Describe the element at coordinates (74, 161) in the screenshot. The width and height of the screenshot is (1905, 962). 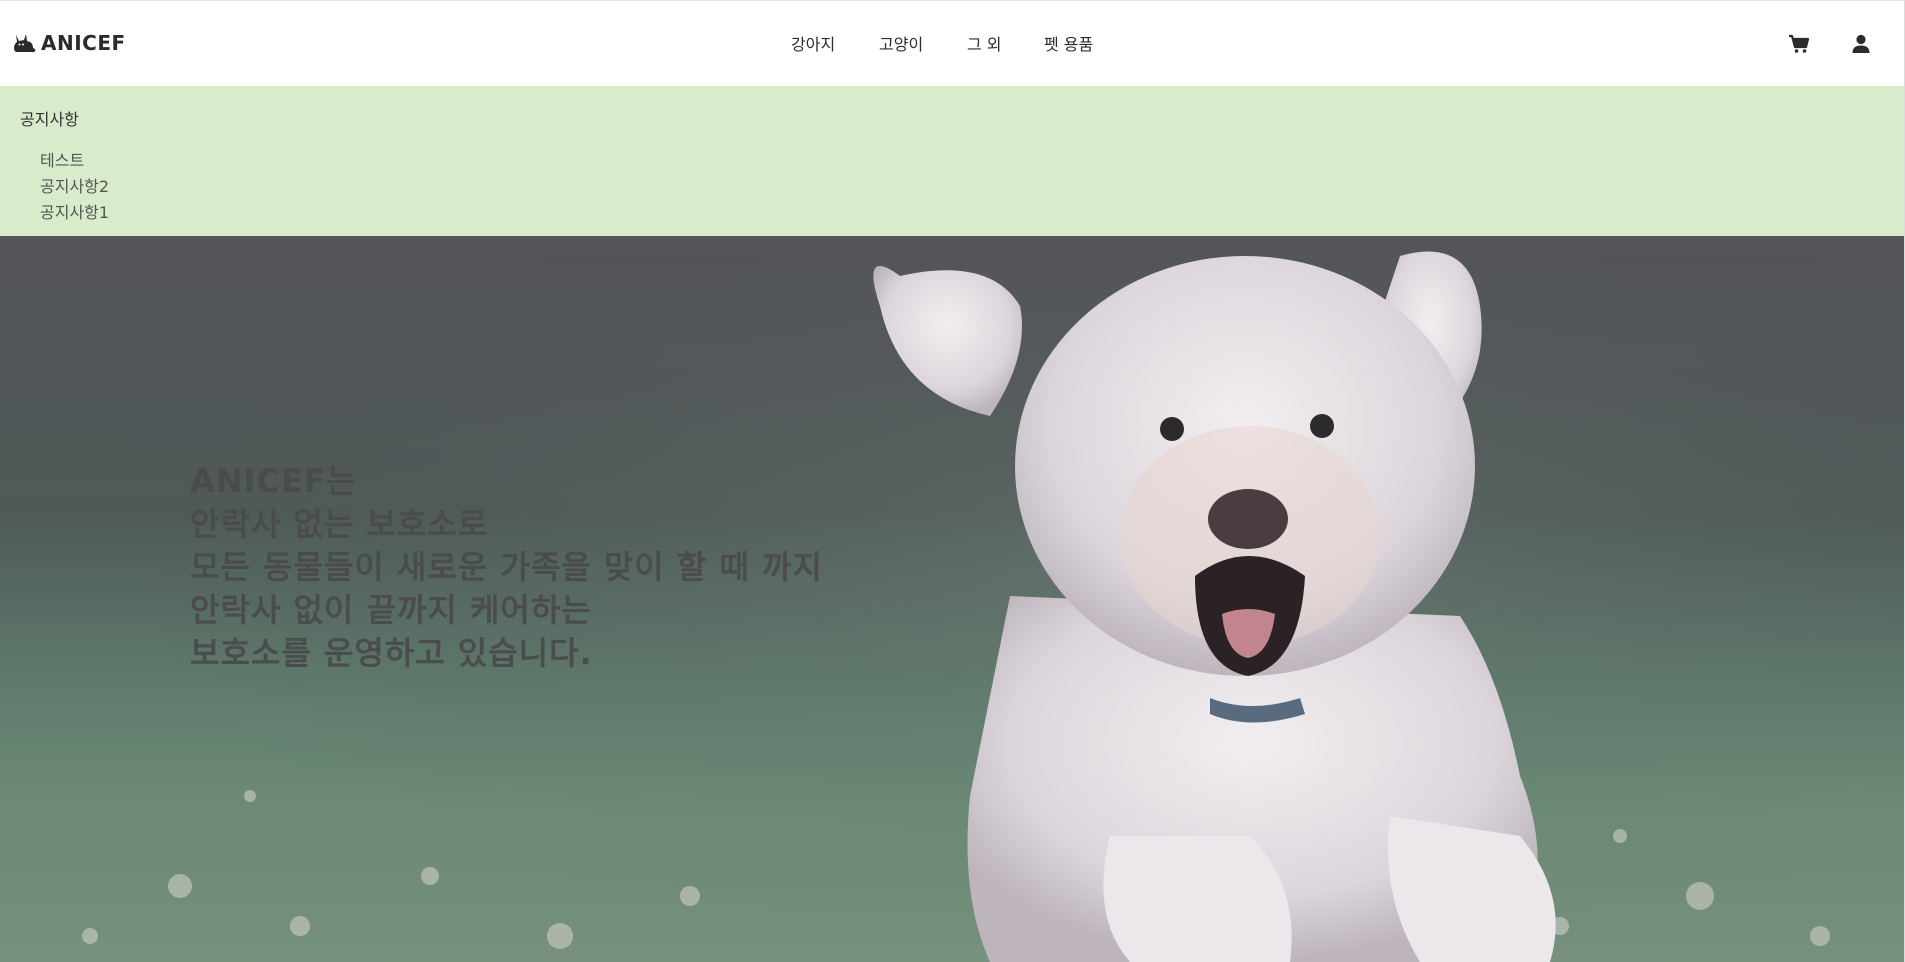
I see `notice-item: 테스트` at that location.